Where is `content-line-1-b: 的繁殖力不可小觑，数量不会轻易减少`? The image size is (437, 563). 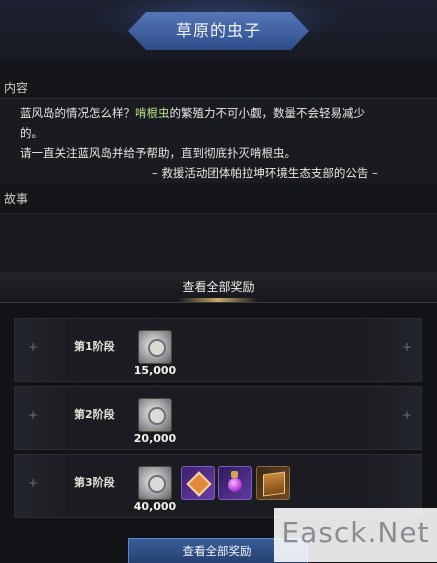 content-line-1-b: 的繁殖力不可小觑，数量不会轻易减少 is located at coordinates (267, 113).